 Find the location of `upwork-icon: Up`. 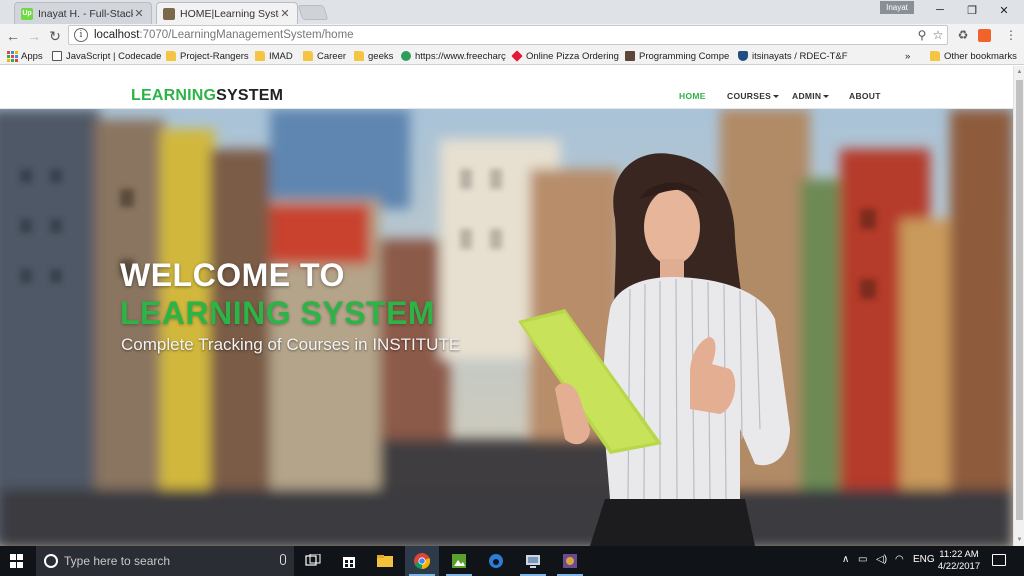

upwork-icon: Up is located at coordinates (27, 13).